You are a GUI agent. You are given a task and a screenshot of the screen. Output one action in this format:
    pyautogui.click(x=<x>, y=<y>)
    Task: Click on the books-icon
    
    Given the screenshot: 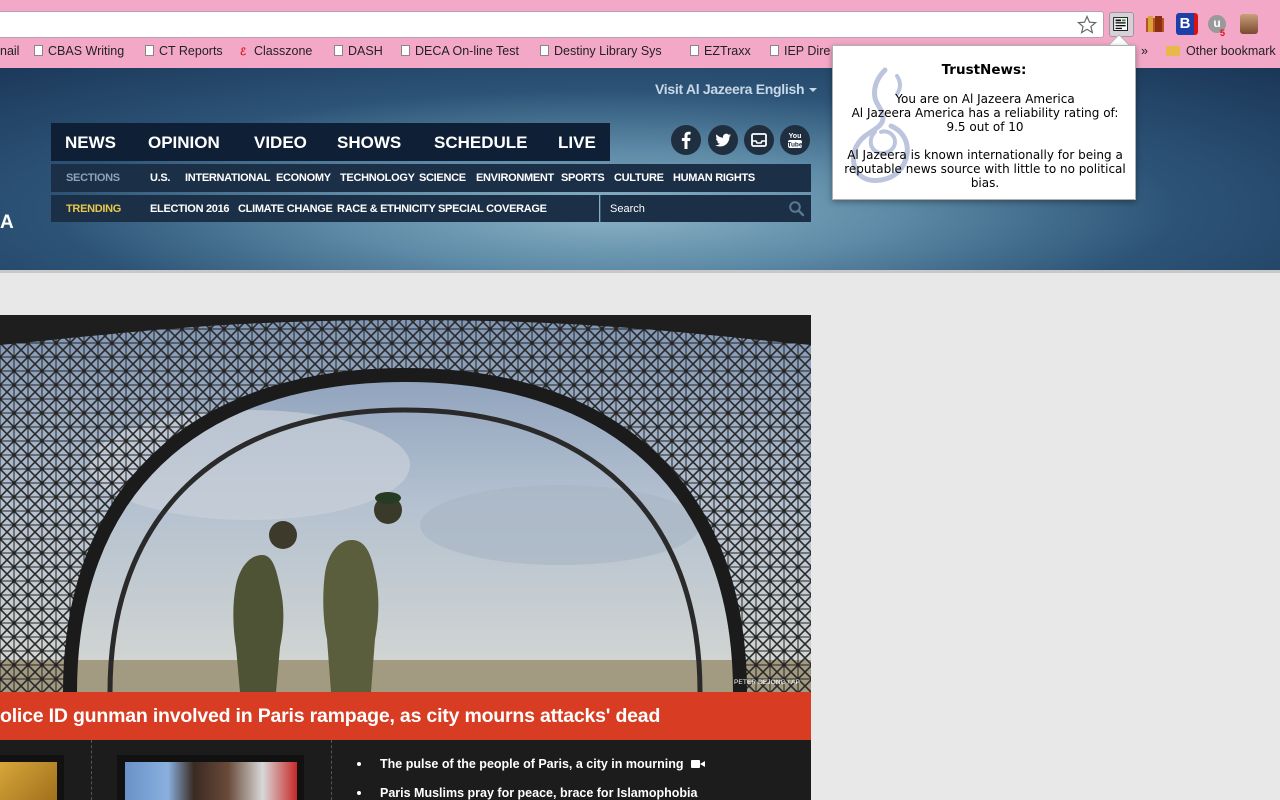 What is the action you would take?
    pyautogui.click(x=1155, y=24)
    